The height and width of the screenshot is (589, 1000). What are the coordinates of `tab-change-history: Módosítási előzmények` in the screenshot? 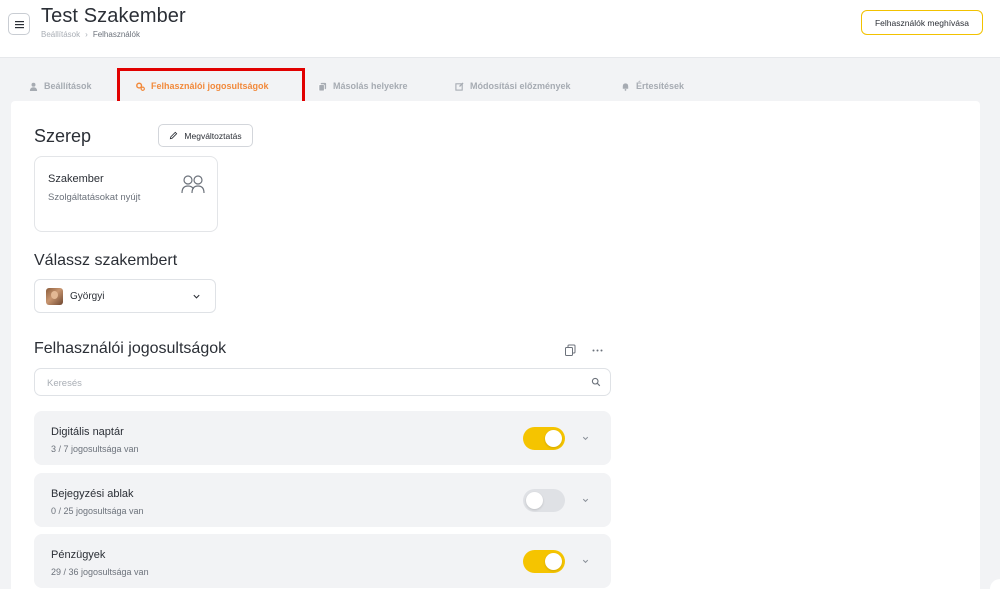 It's located at (513, 86).